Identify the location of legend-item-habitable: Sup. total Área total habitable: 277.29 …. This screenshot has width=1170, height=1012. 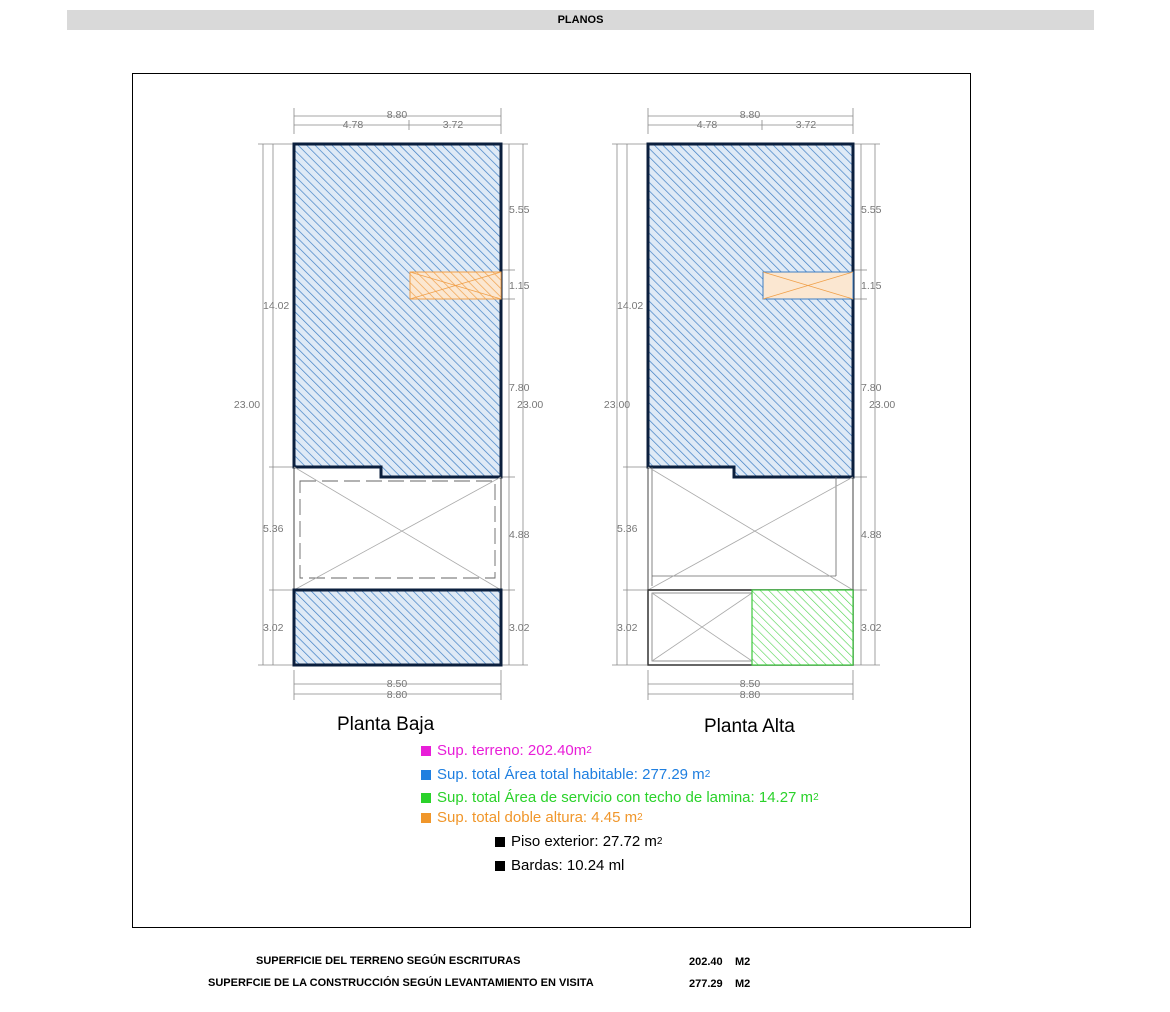
(565, 774).